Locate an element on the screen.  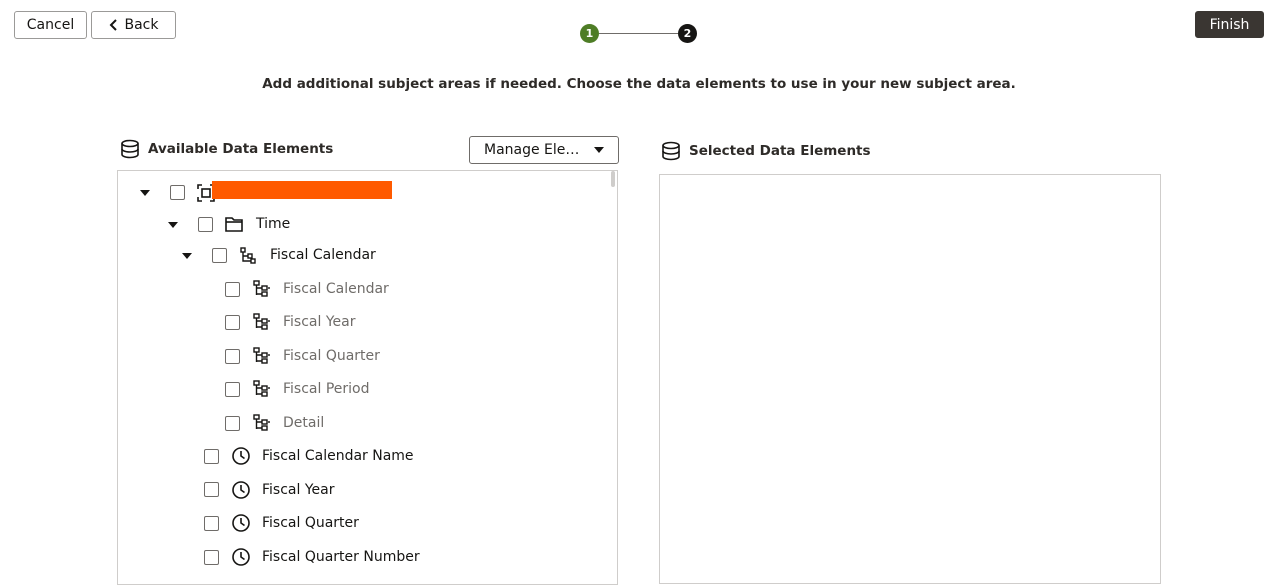
selected-panel-title: Selected Data Elements is located at coordinates (766, 151).